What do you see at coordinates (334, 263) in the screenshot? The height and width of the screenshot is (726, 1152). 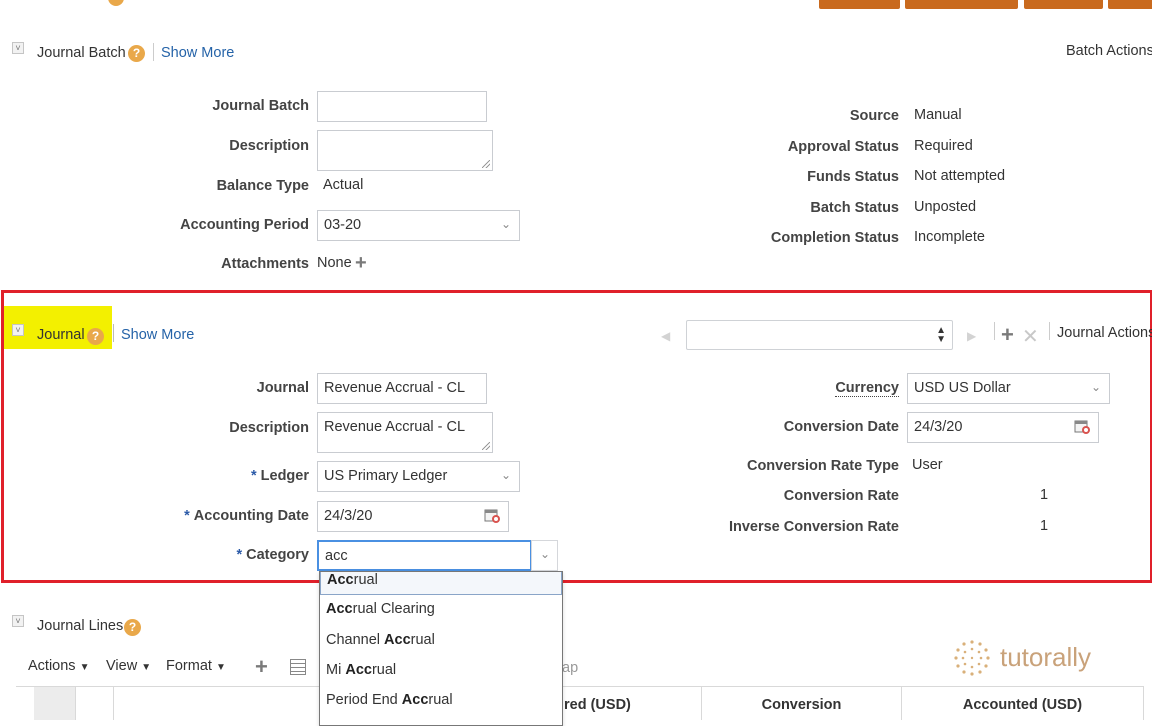 I see `attachments-value: None` at bounding box center [334, 263].